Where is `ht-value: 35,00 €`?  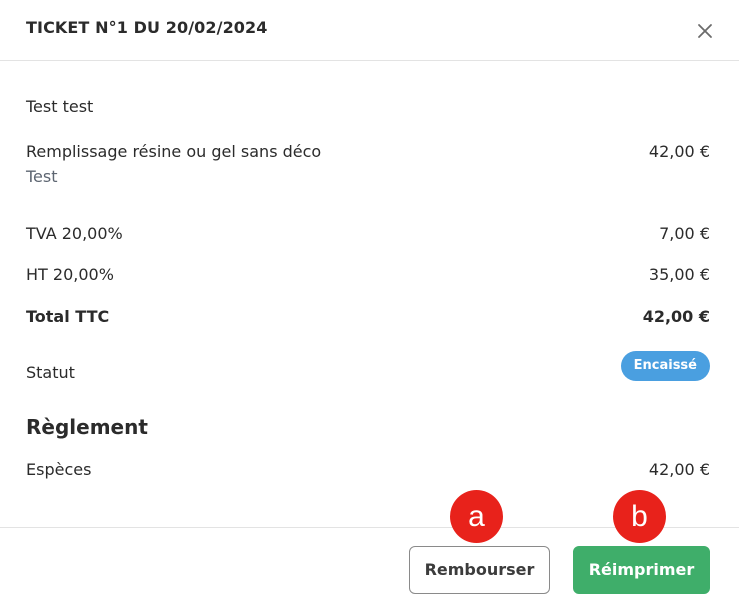
ht-value: 35,00 € is located at coordinates (679, 274).